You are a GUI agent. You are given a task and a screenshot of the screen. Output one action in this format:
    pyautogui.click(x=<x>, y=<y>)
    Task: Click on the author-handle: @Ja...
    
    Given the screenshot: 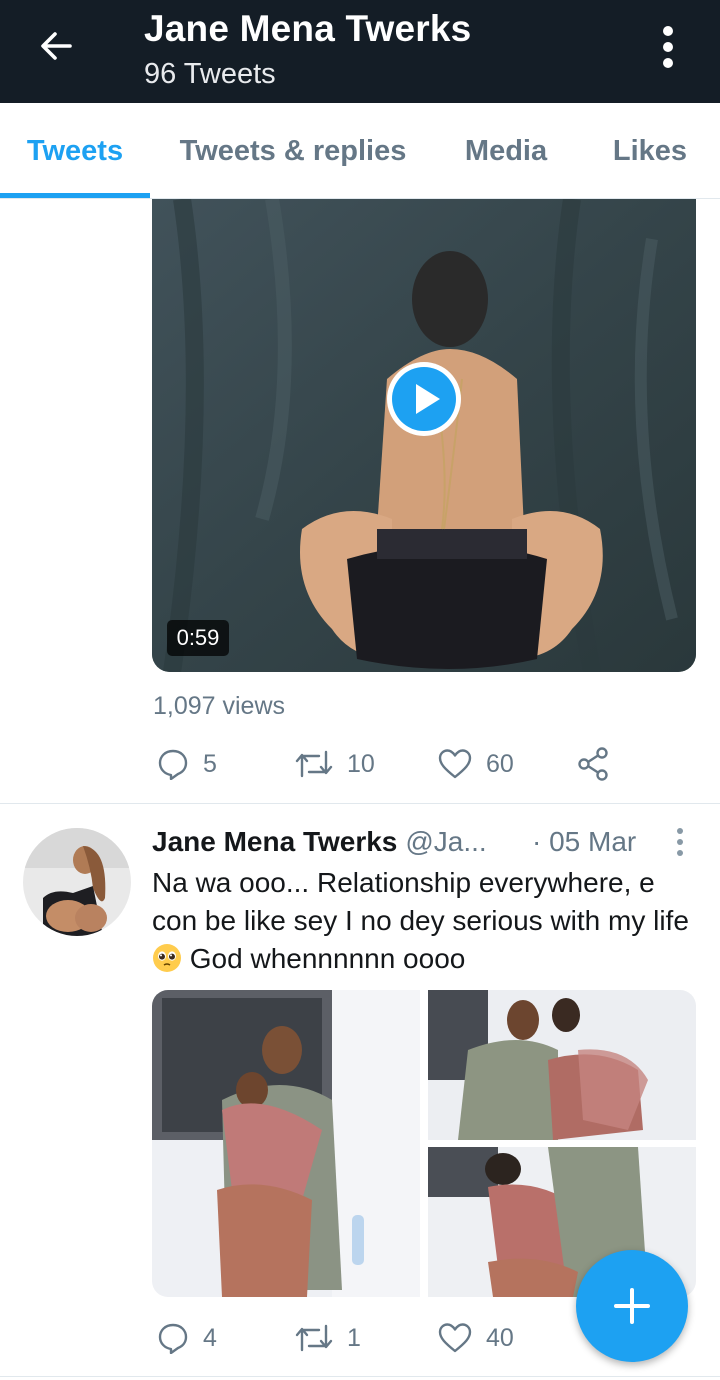 What is the action you would take?
    pyautogui.click(x=446, y=841)
    